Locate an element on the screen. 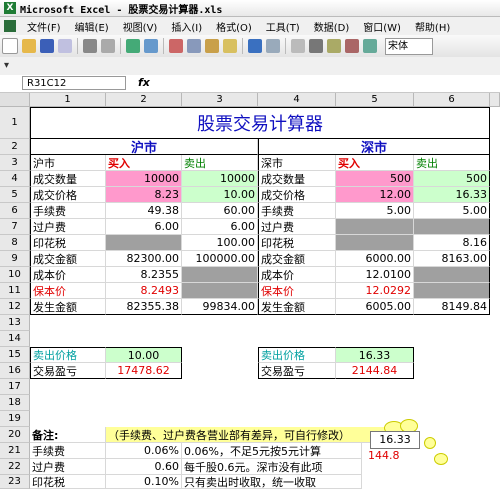  sh-sell-price-label: 卖出价格 is located at coordinates (68, 355).